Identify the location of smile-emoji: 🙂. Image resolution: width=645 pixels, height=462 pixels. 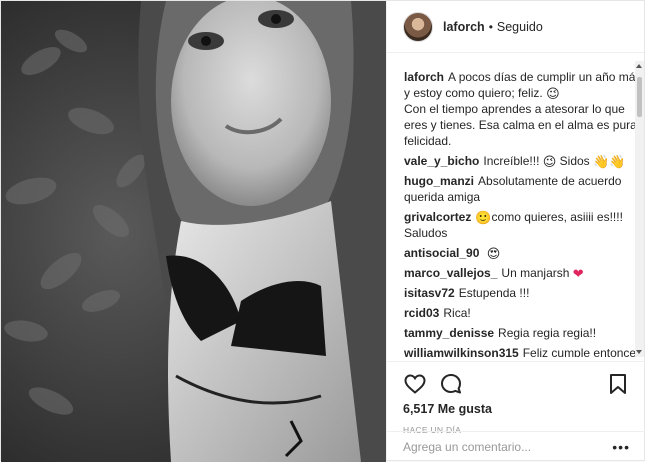
(483, 217).